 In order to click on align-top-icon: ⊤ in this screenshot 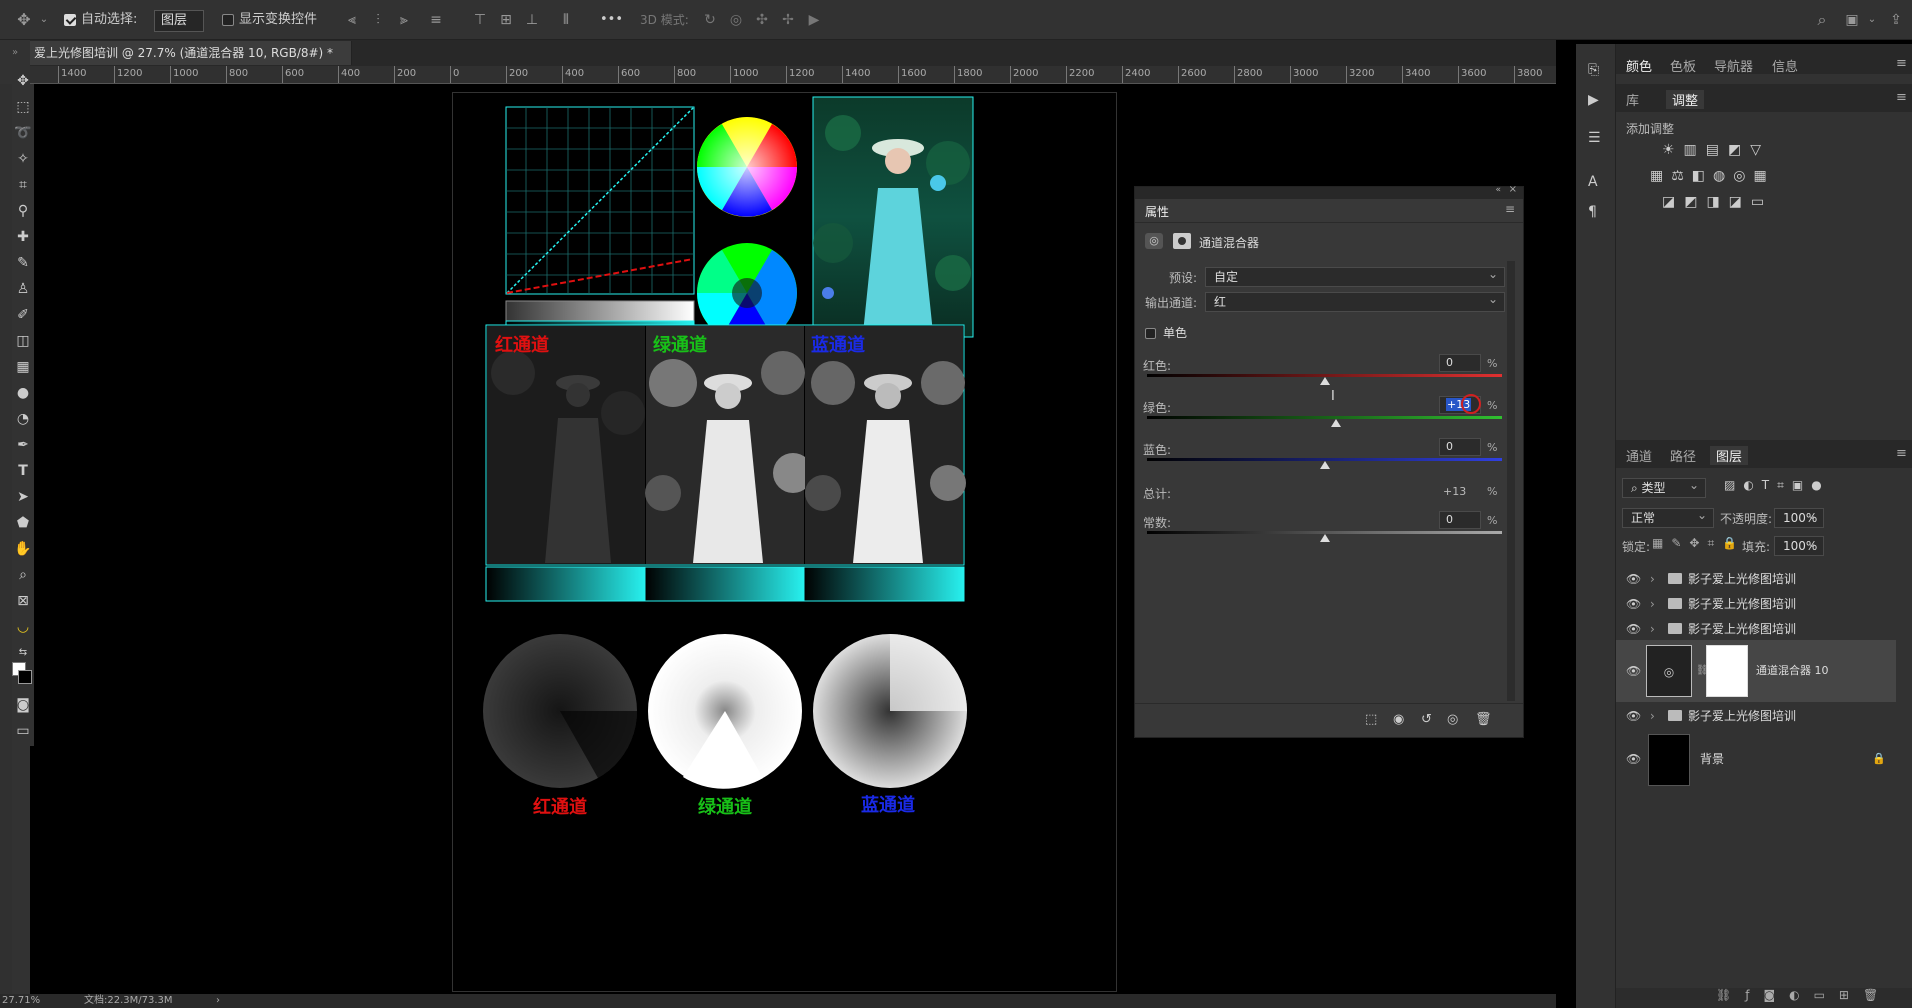, I will do `click(480, 20)`.